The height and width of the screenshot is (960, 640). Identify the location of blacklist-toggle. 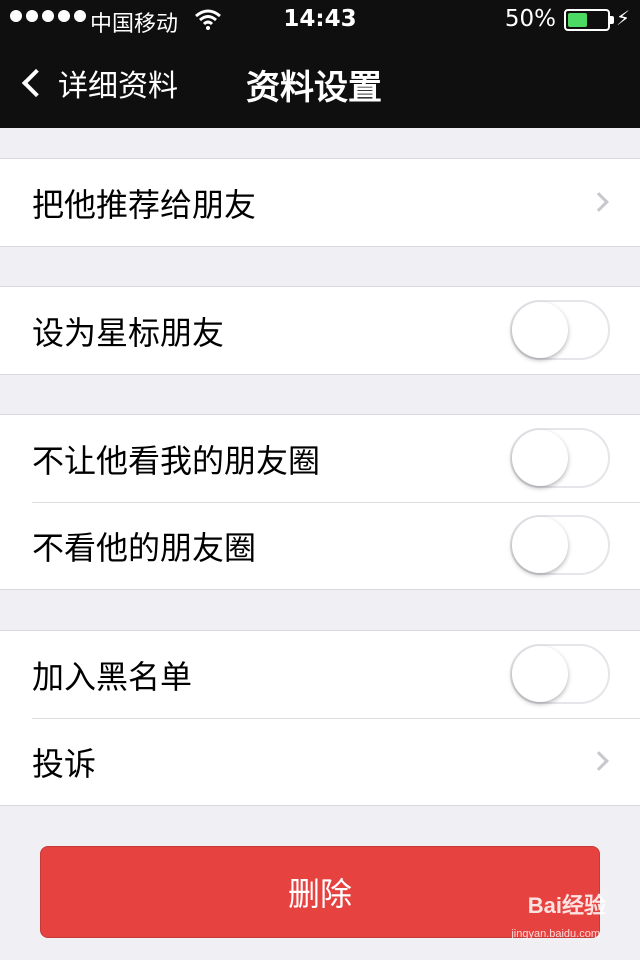
(560, 674).